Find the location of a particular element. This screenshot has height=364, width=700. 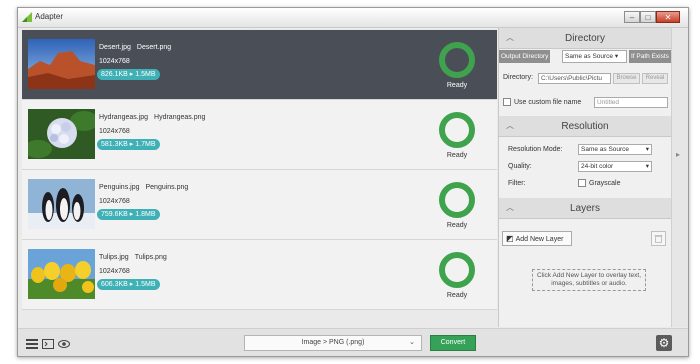

grayscale-label: Grayscale is located at coordinates (605, 183).